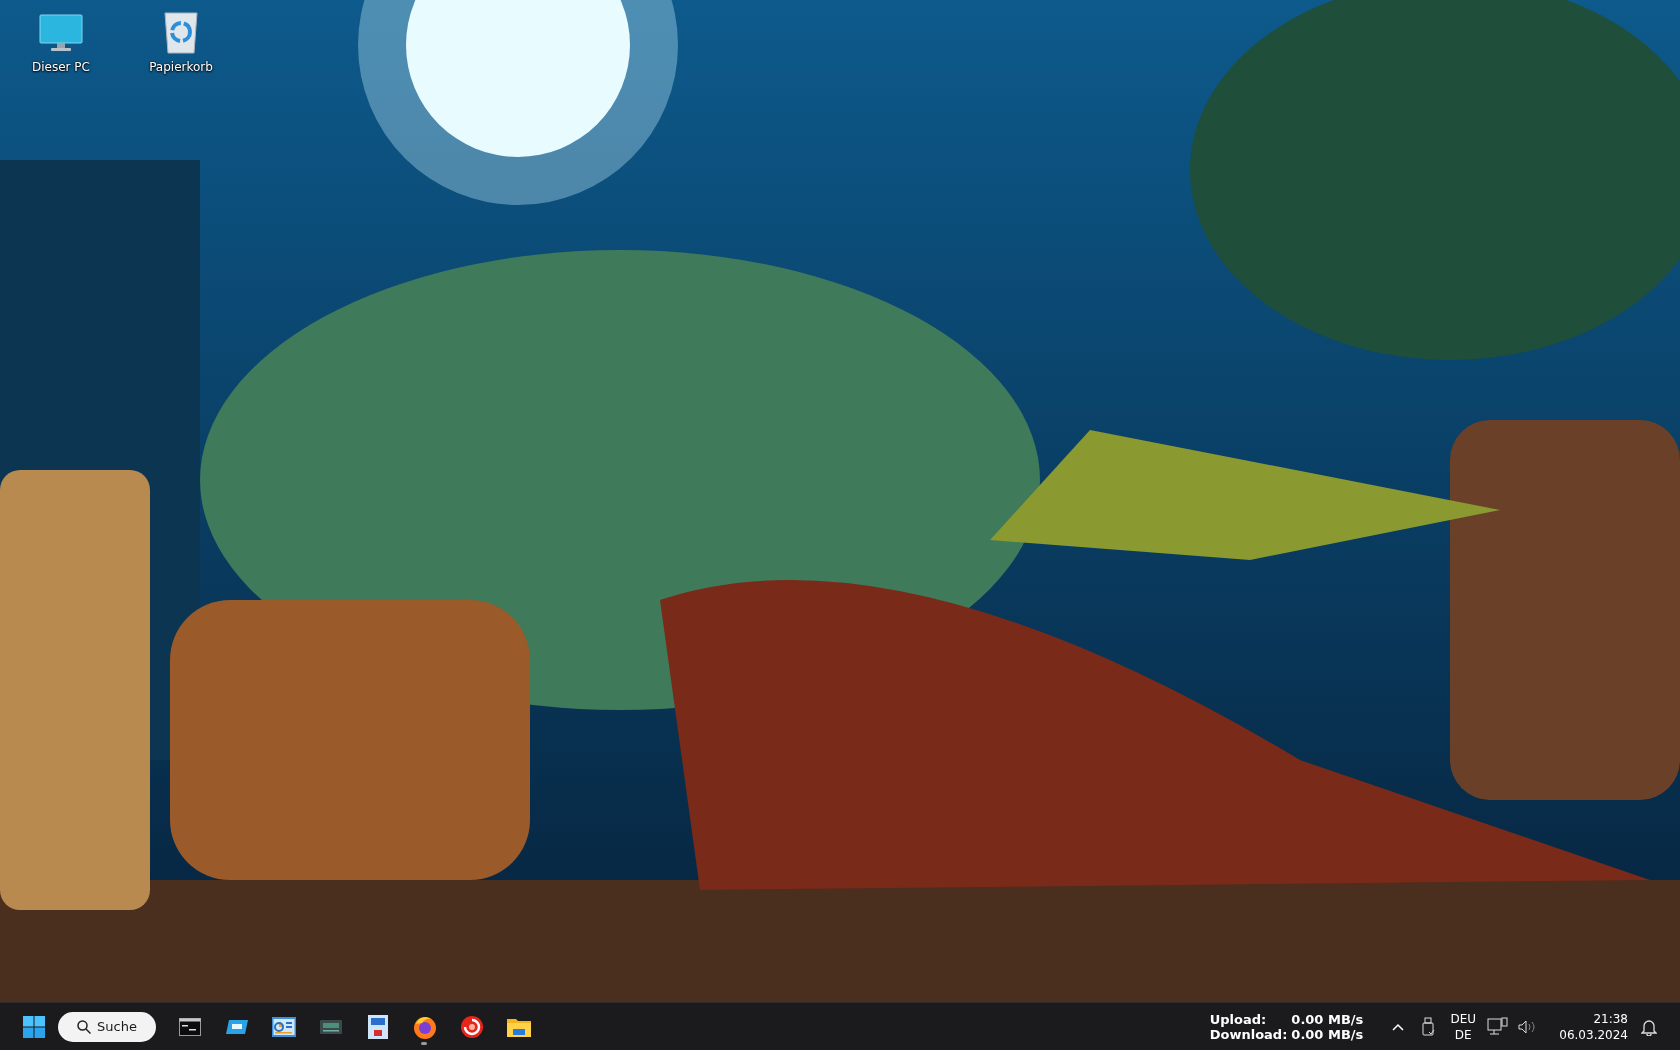 This screenshot has width=1680, height=1050. I want to click on id-card-icon, so click(377, 1026).